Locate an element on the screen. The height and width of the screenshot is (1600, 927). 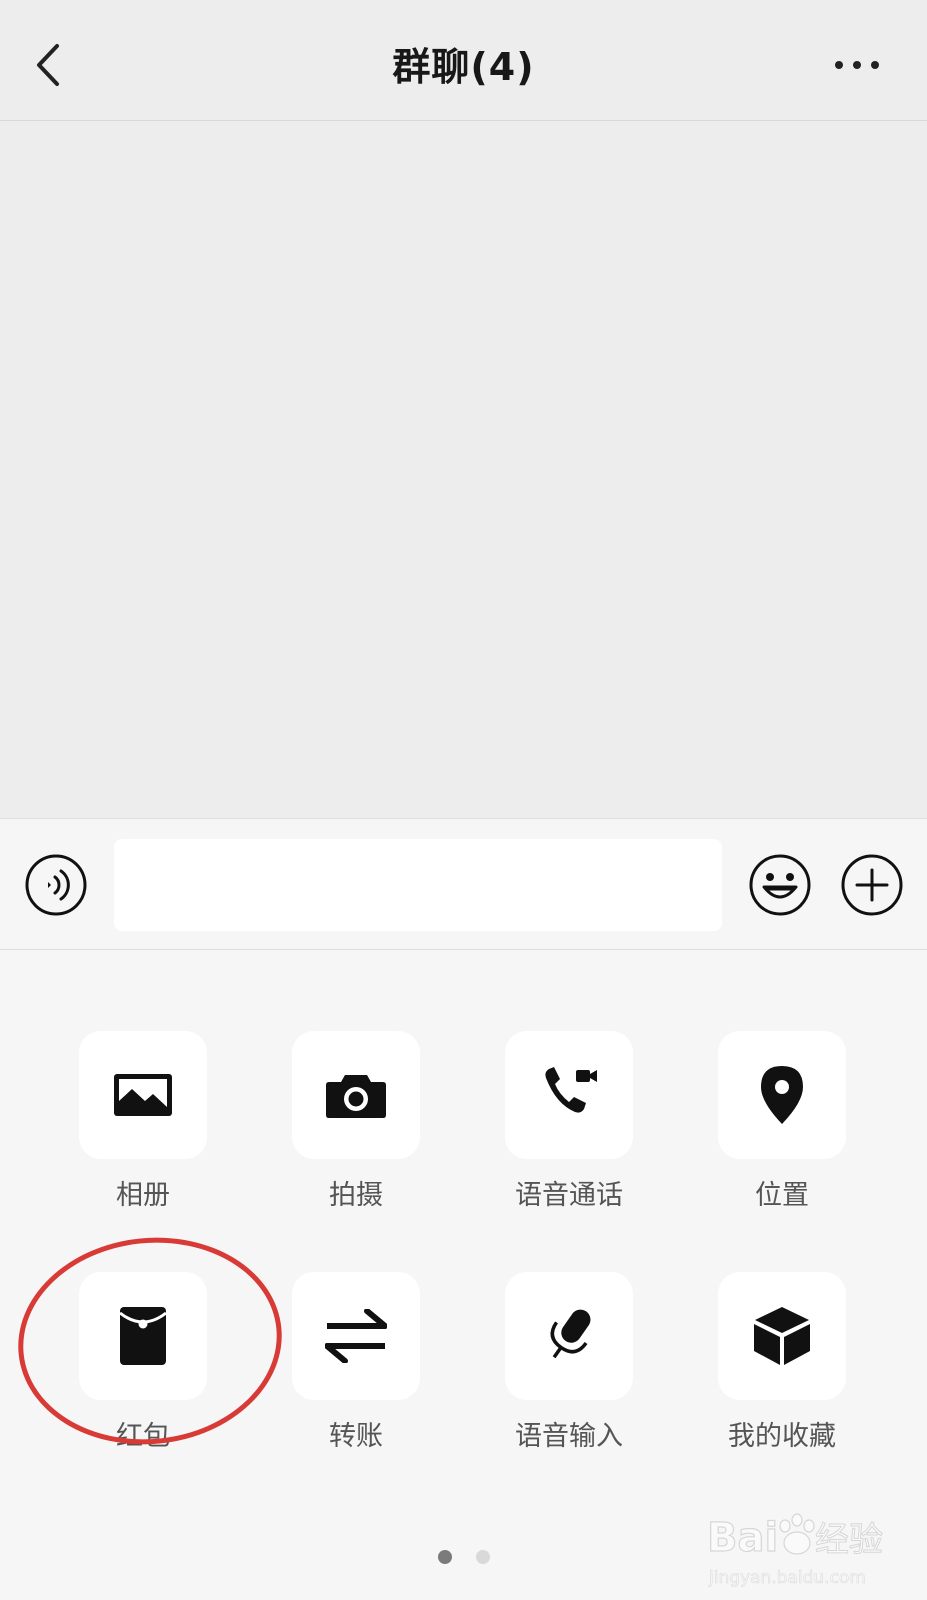
camera-tile: 拍摄 is located at coordinates (356, 1121).